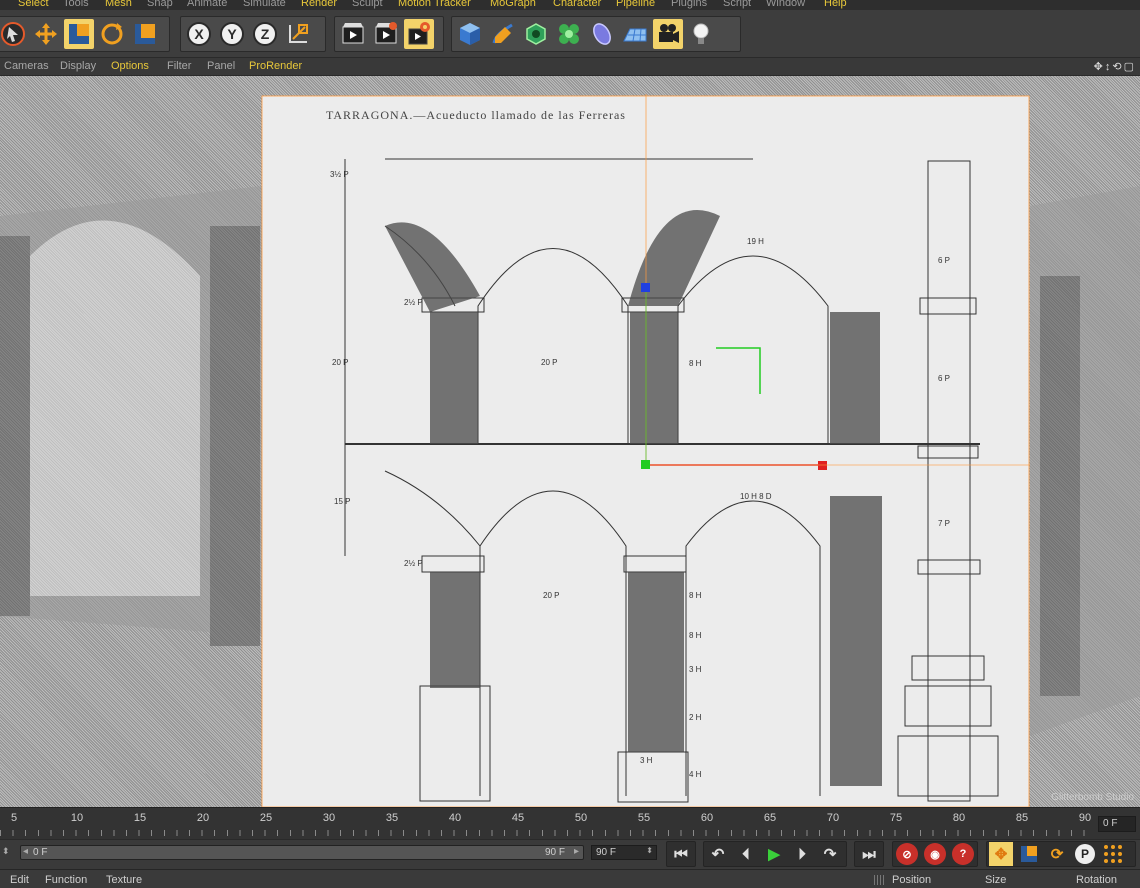 The image size is (1140, 888). Describe the element at coordinates (577, 4) in the screenshot. I see `menu-character: Character` at that location.